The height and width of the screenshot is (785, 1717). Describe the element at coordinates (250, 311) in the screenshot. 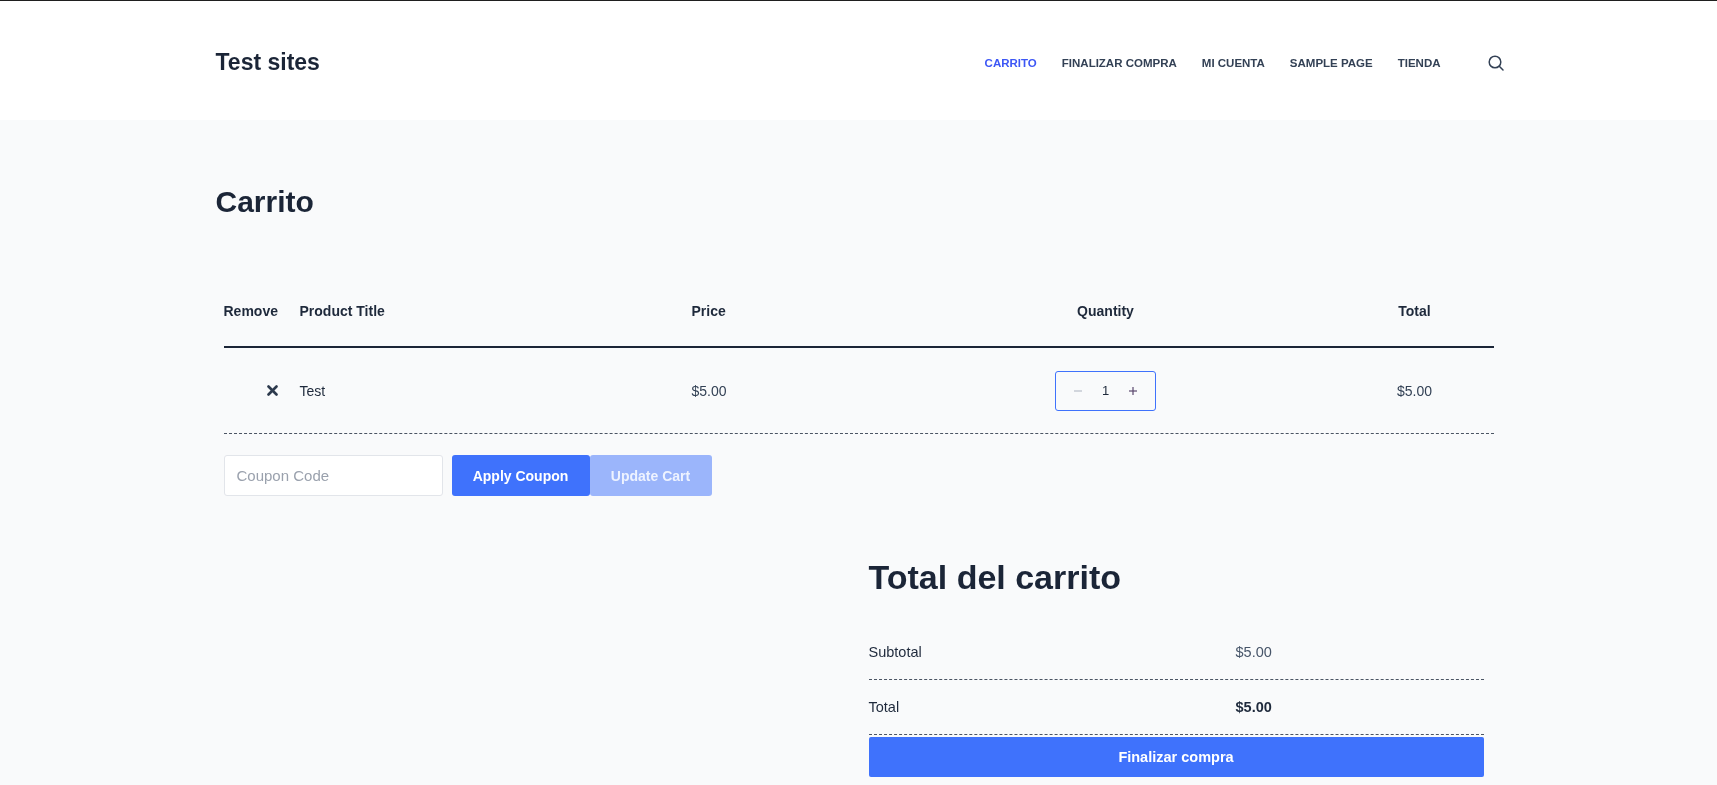

I see `column-header: Remove` at that location.